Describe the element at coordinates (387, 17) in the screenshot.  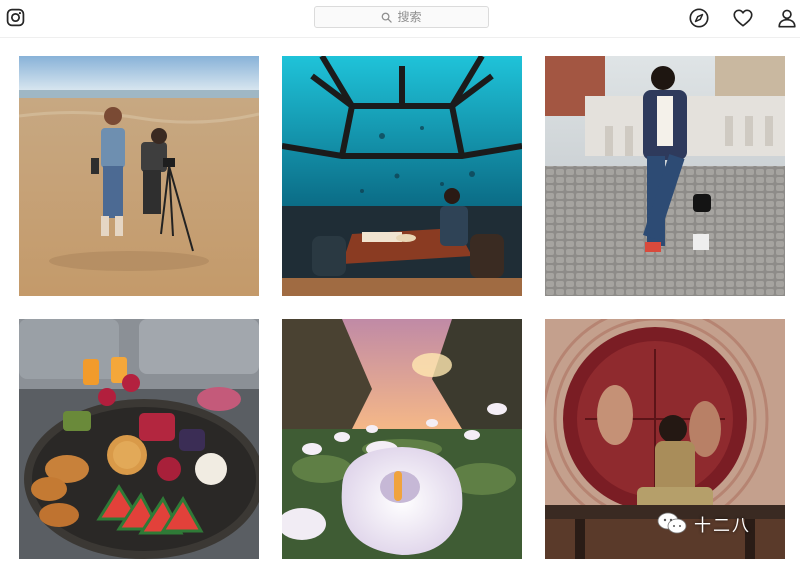
I see `search-icon` at that location.